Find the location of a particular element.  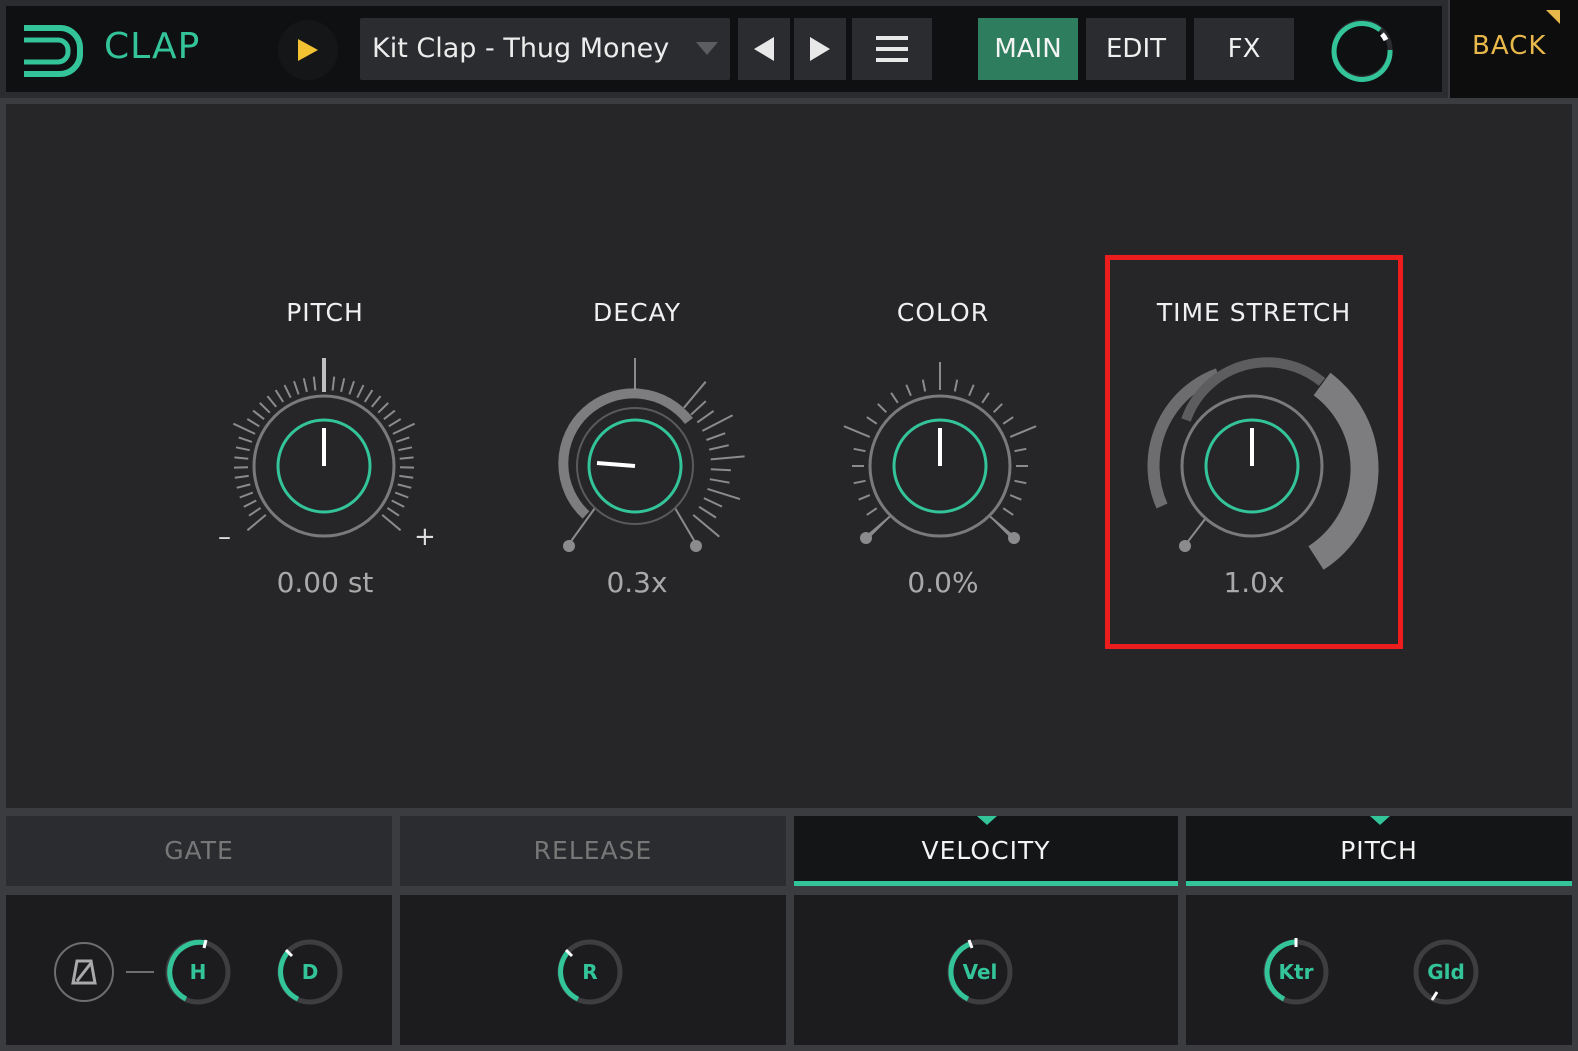

color-knob is located at coordinates (940, 453).